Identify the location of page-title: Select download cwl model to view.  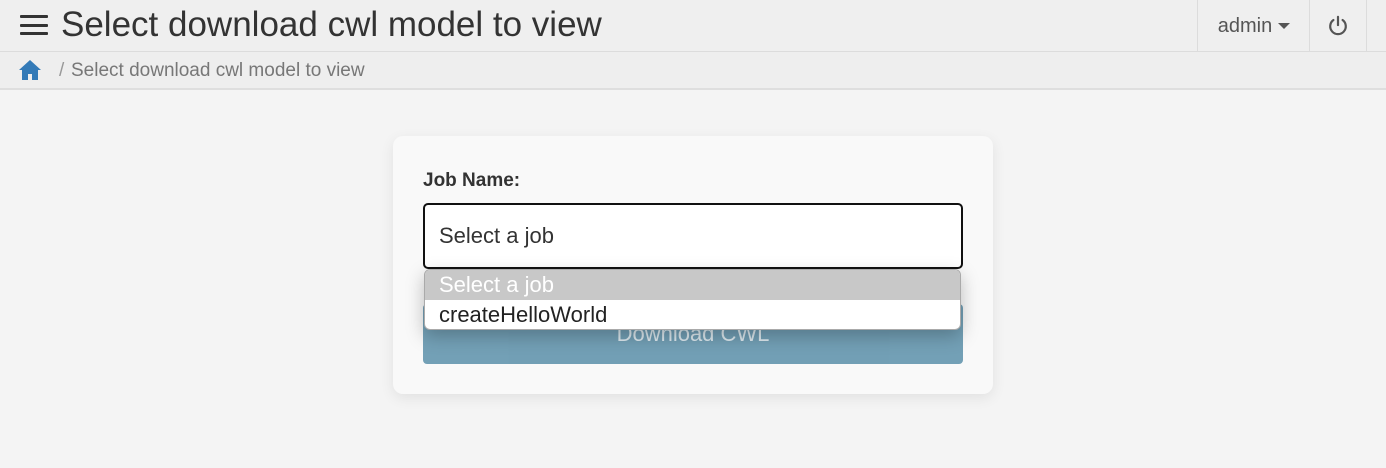
(331, 24).